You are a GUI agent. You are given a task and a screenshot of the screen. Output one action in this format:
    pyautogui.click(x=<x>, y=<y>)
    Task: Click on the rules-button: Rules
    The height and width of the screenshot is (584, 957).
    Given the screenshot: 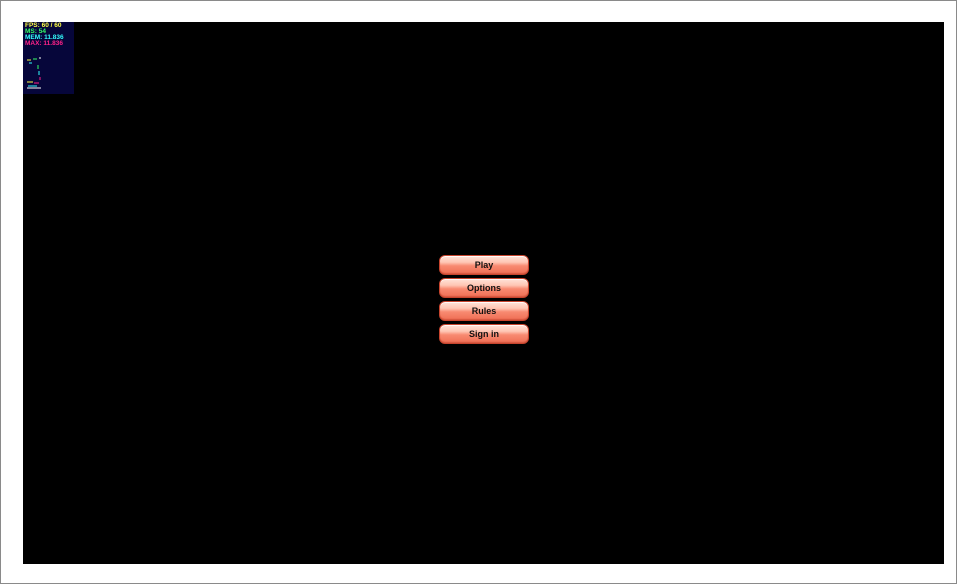 What is the action you would take?
    pyautogui.click(x=484, y=311)
    